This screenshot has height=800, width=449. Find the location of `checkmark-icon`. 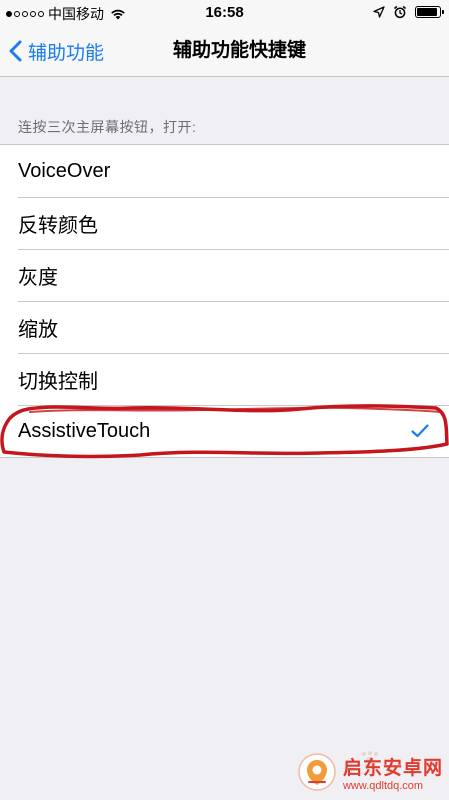

checkmark-icon is located at coordinates (420, 431).